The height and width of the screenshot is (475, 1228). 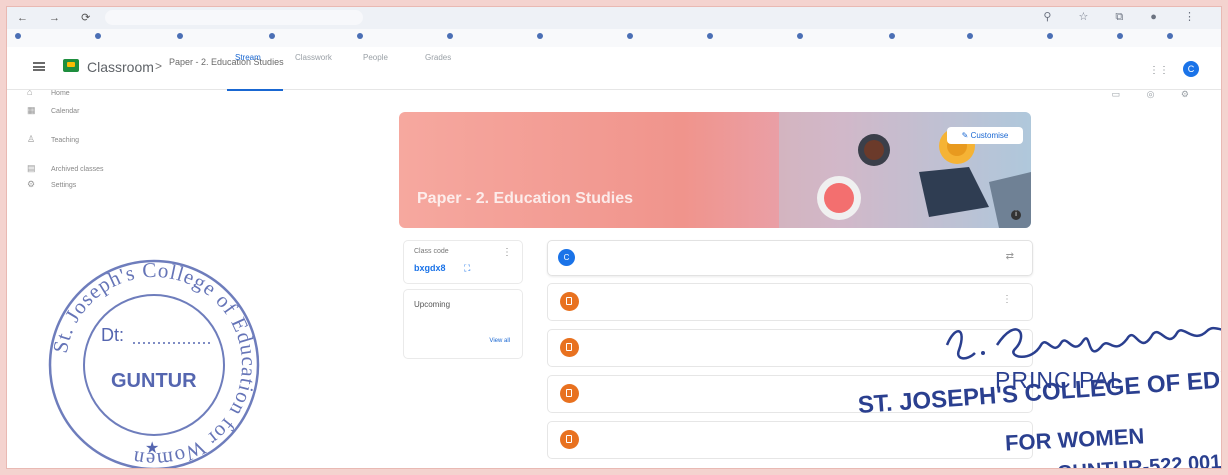 I want to click on sidebar-item-label: Teaching, so click(x=65, y=140).